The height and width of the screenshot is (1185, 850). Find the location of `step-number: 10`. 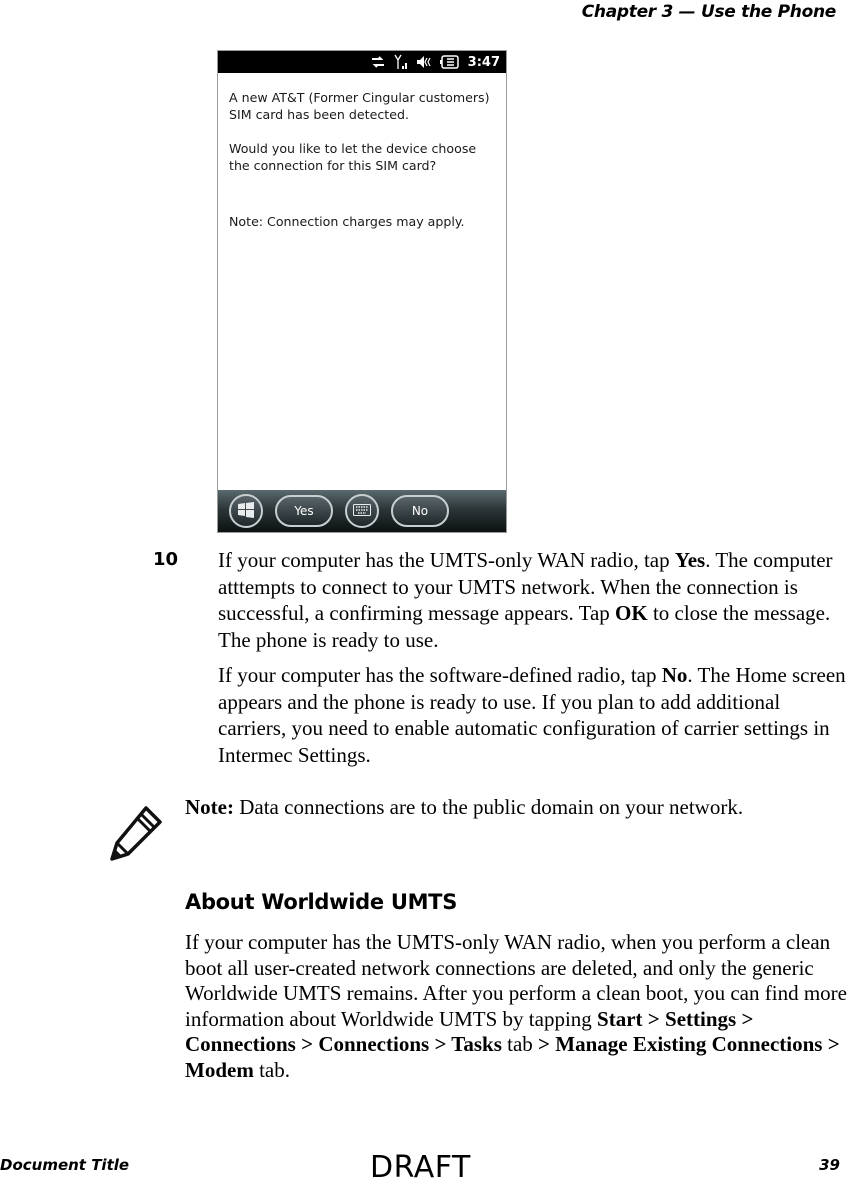

step-number: 10 is located at coordinates (166, 559).